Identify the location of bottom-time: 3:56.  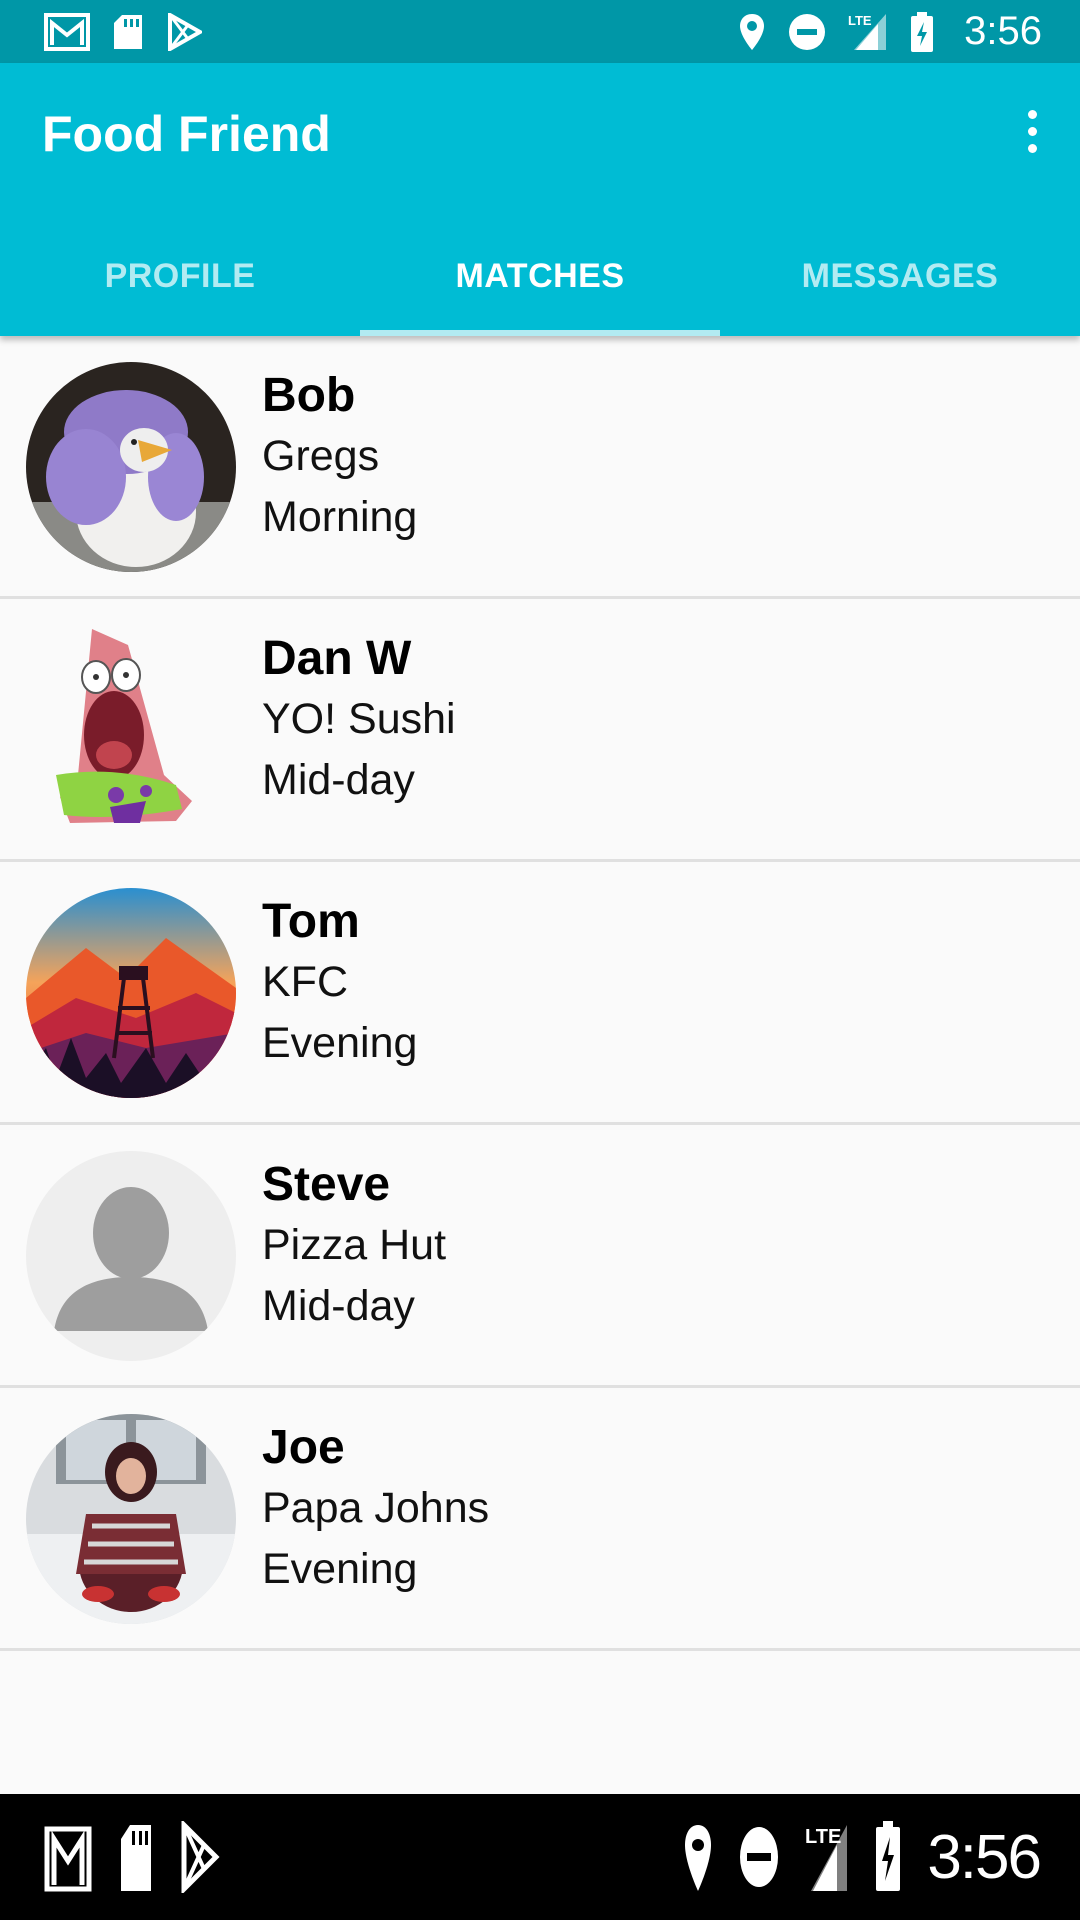
(984, 1857).